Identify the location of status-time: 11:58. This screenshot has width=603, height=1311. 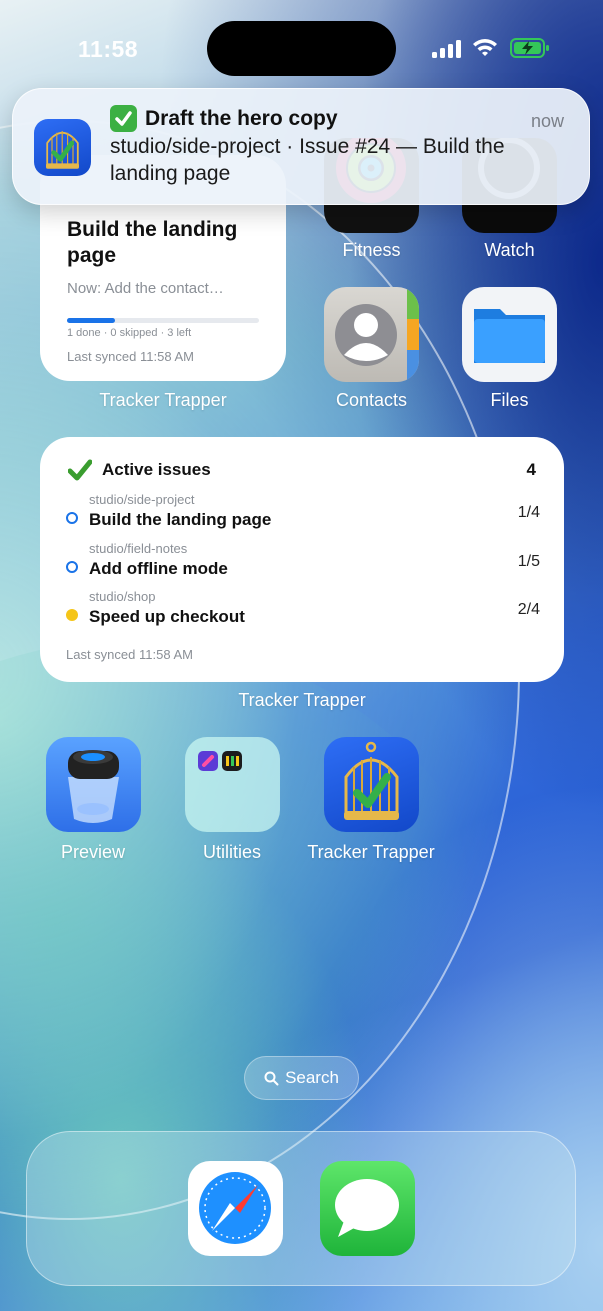
(108, 49).